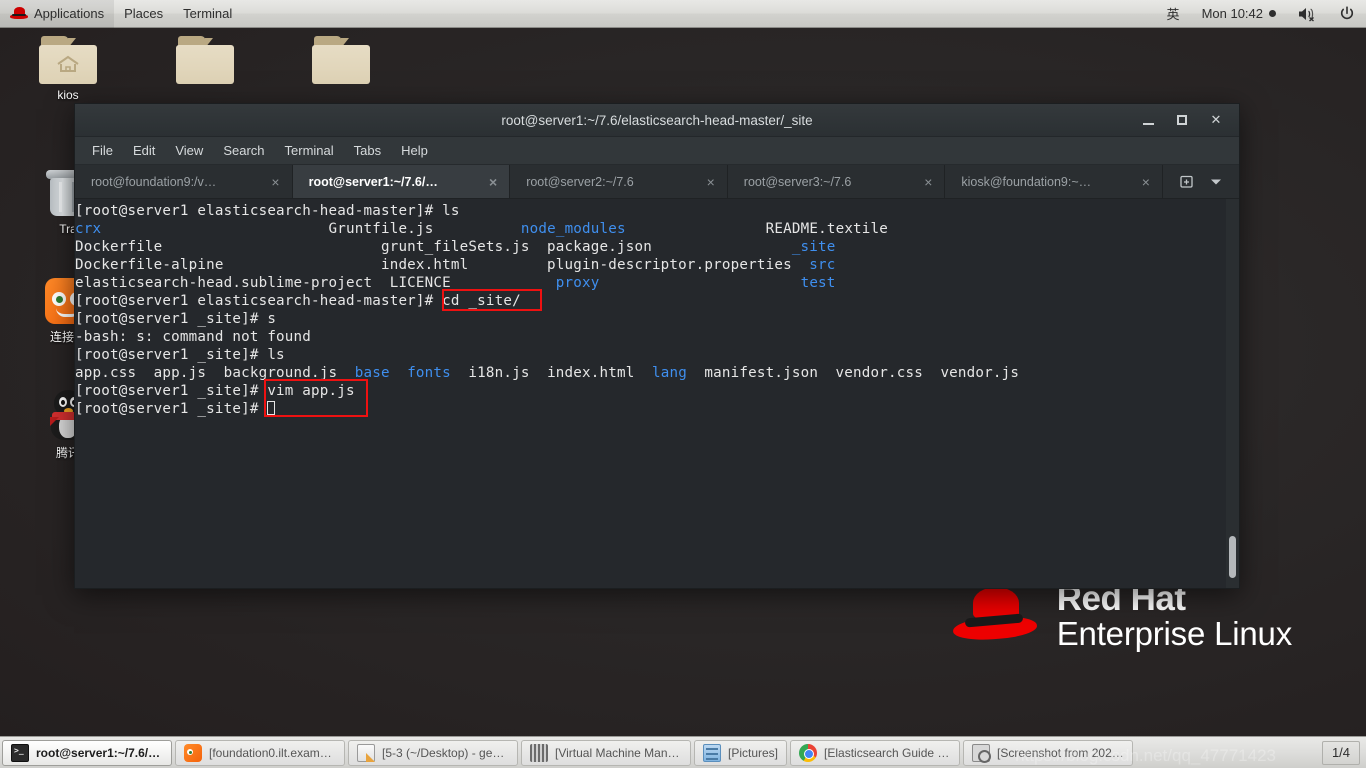 The image size is (1366, 768). What do you see at coordinates (1347, 14) in the screenshot?
I see `power-icon` at bounding box center [1347, 14].